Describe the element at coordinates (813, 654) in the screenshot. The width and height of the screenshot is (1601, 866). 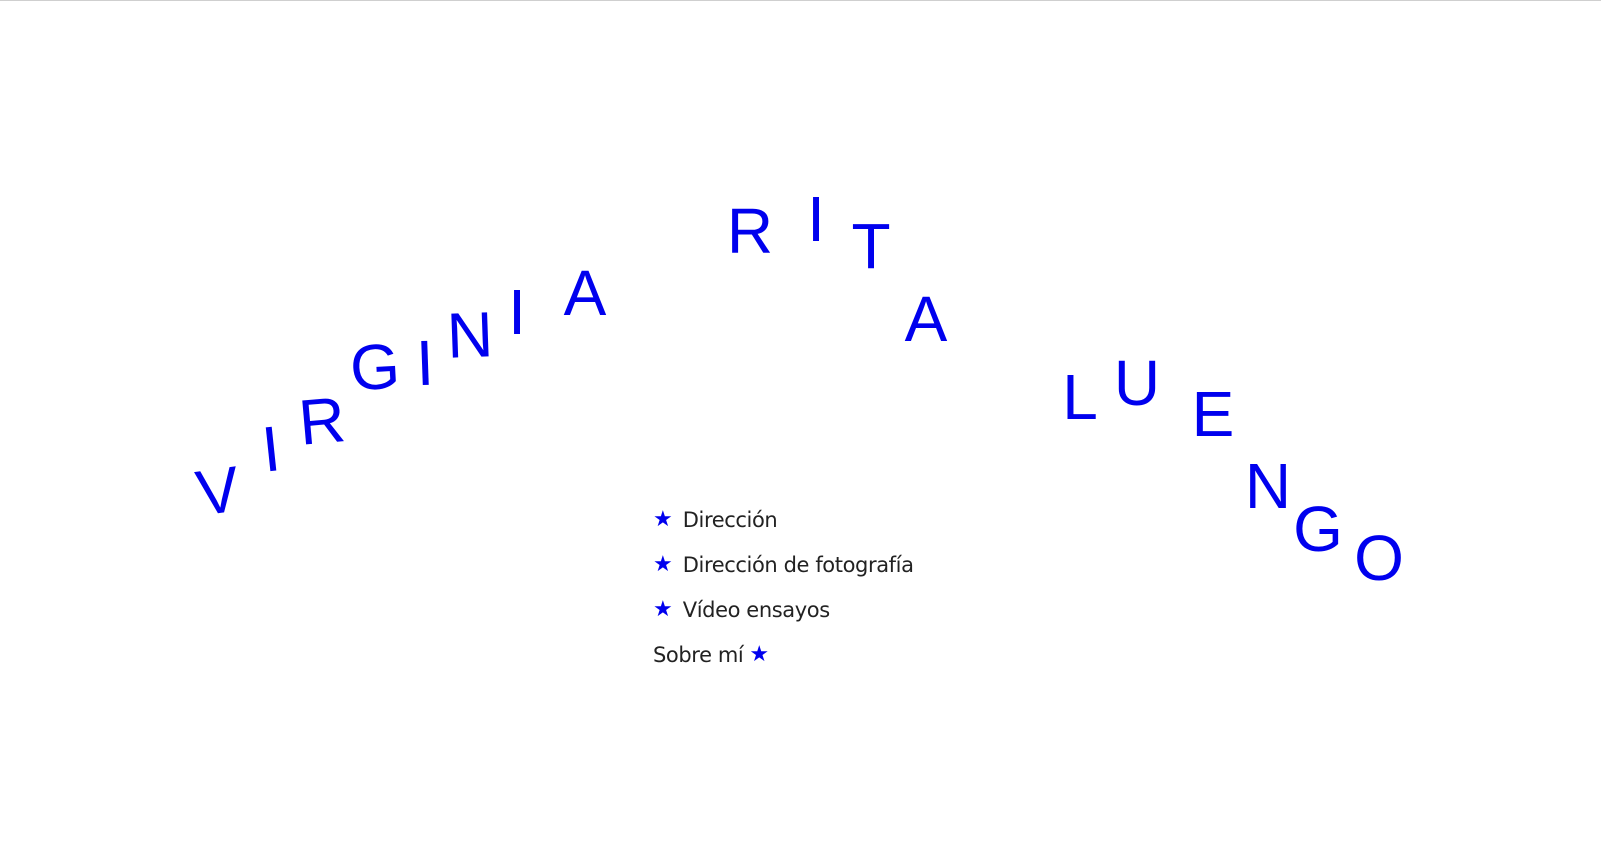
I see `menu-item-sobre-mi: Sobre mí ★` at that location.